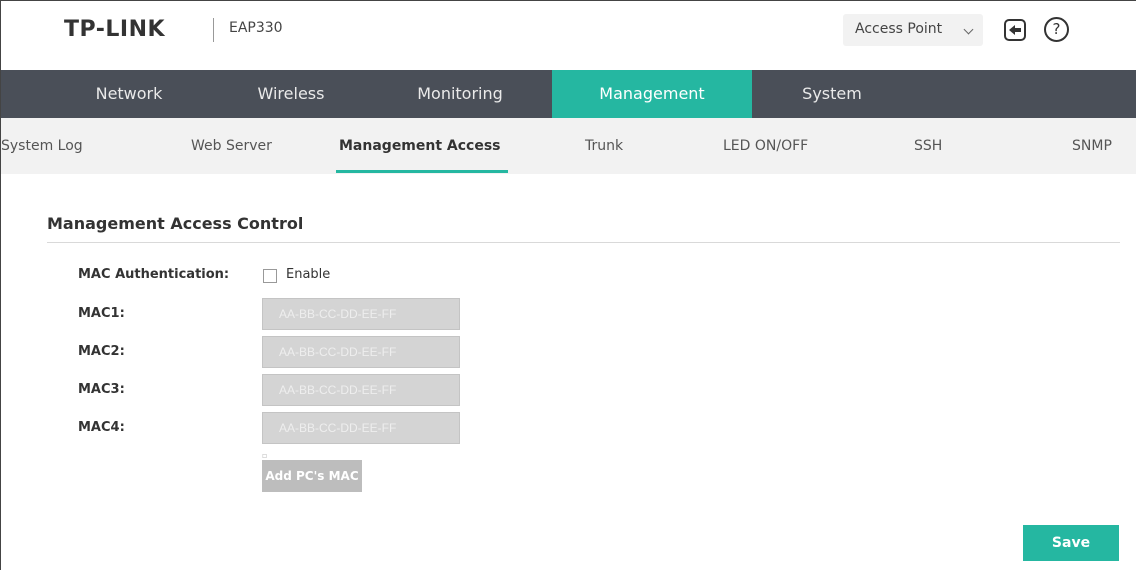  I want to click on enable-label: Enable, so click(308, 274).